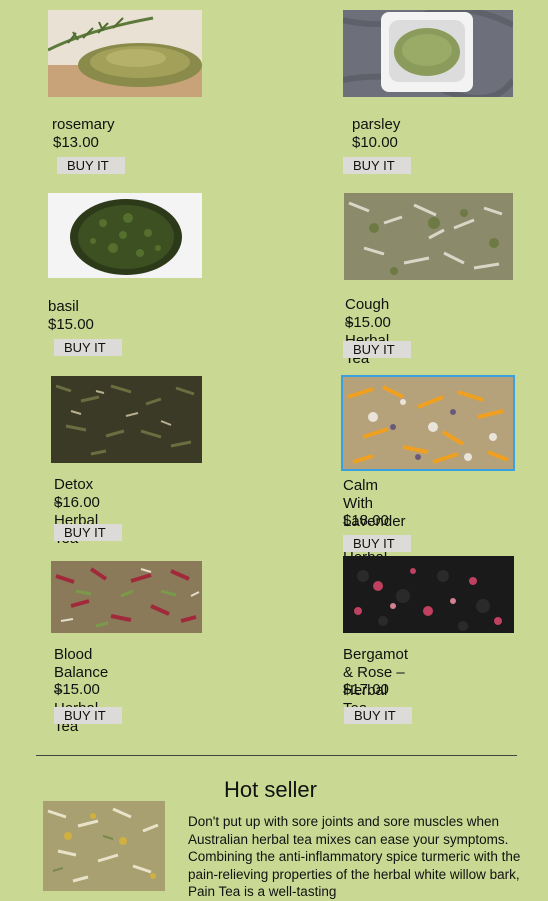 The image size is (548, 901). I want to click on product-price: $17.00, so click(366, 689).